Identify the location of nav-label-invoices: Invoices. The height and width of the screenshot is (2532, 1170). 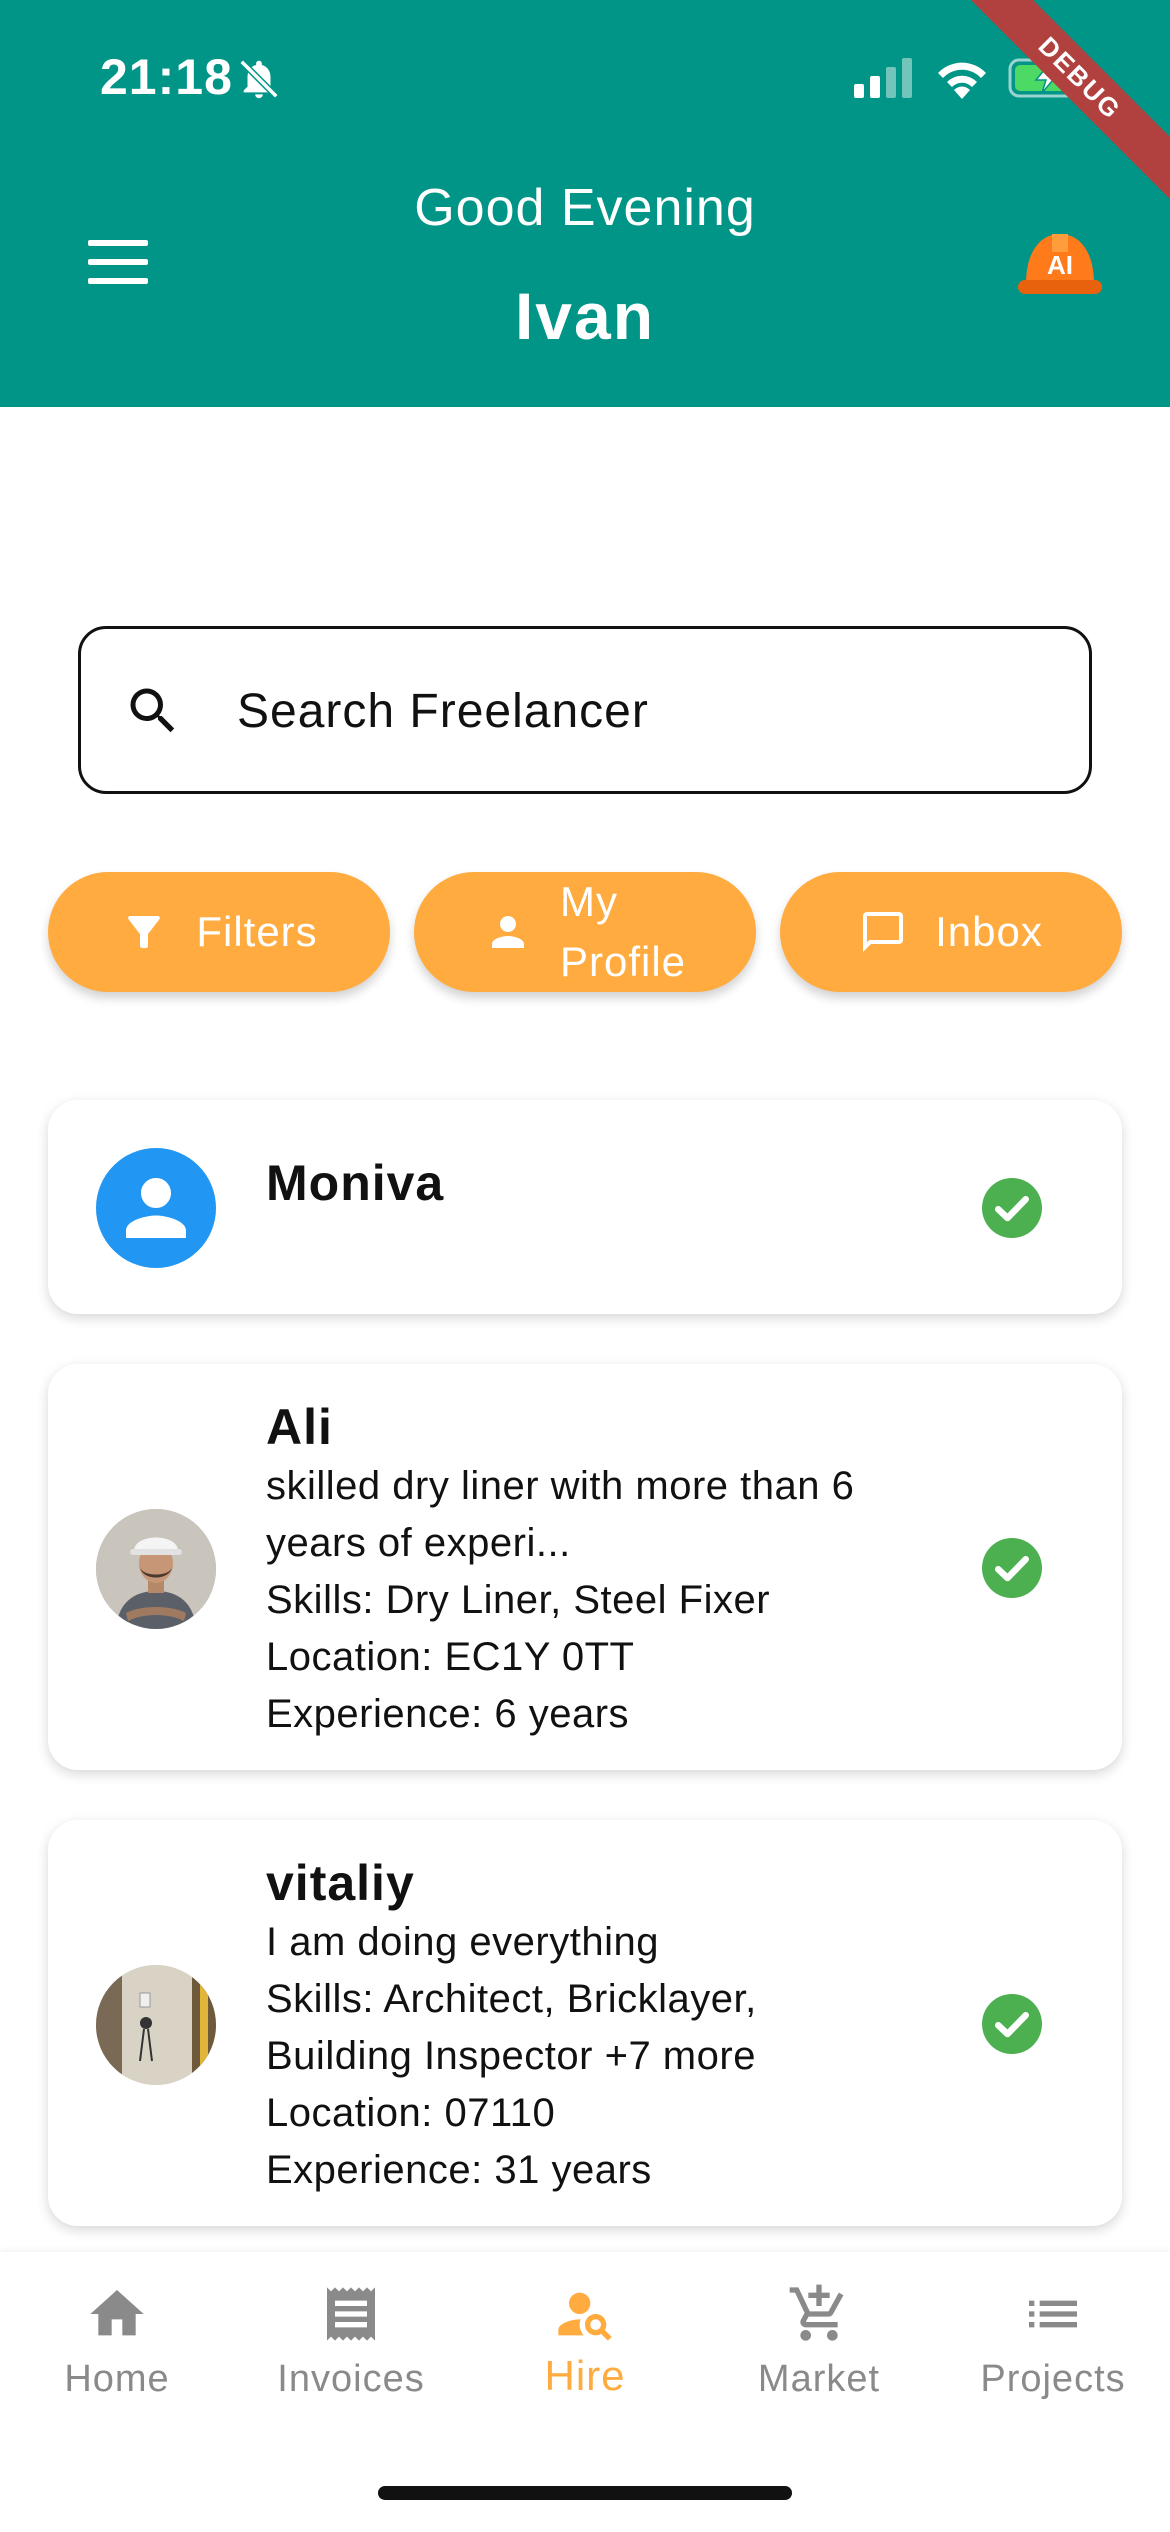
(351, 2379).